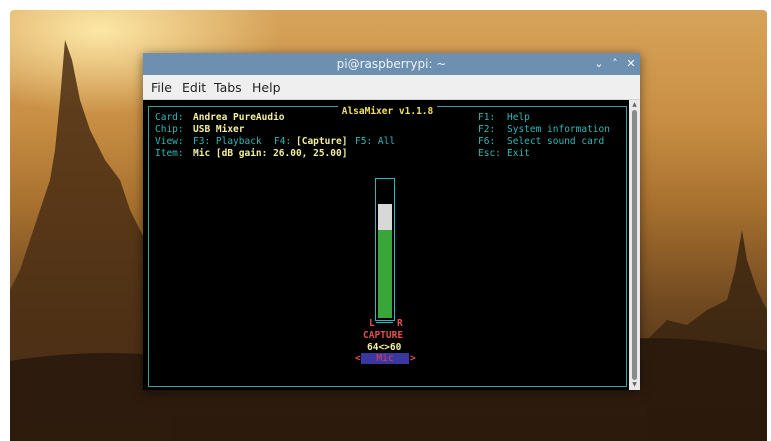 Image resolution: width=771 pixels, height=441 pixels. I want to click on view-playback: F3: Playback, so click(227, 142).